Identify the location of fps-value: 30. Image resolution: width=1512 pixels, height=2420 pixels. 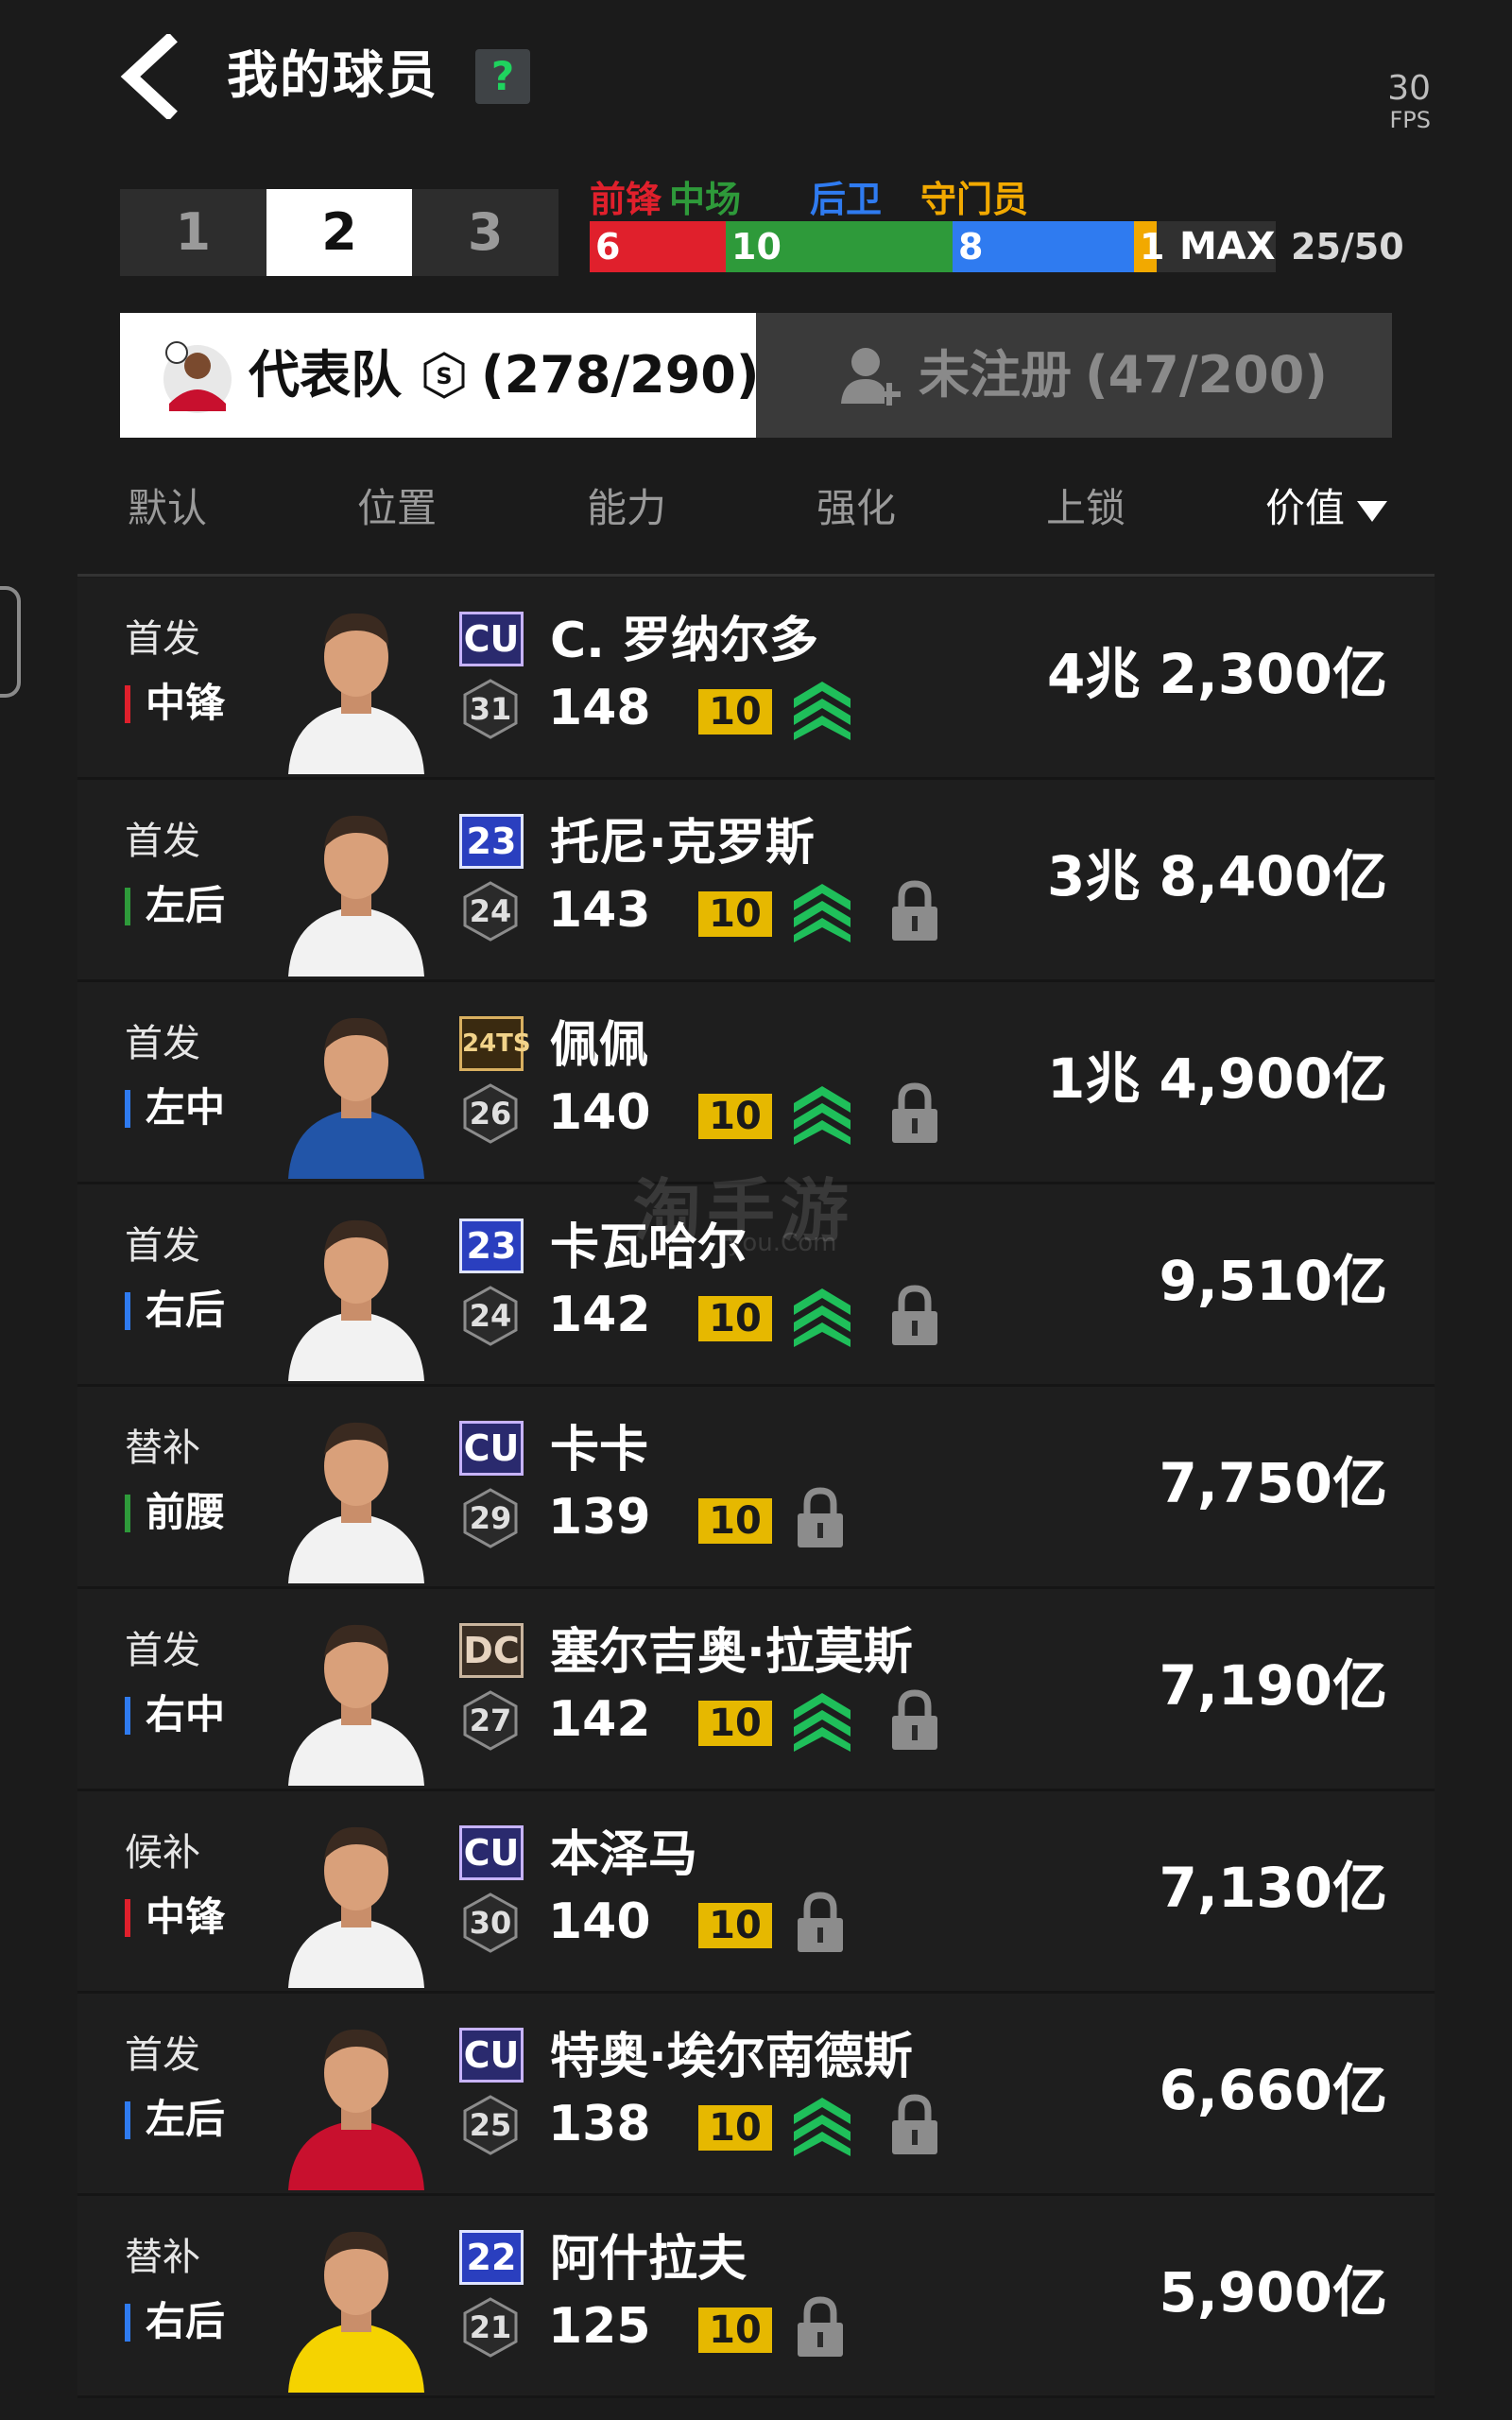
(1409, 88).